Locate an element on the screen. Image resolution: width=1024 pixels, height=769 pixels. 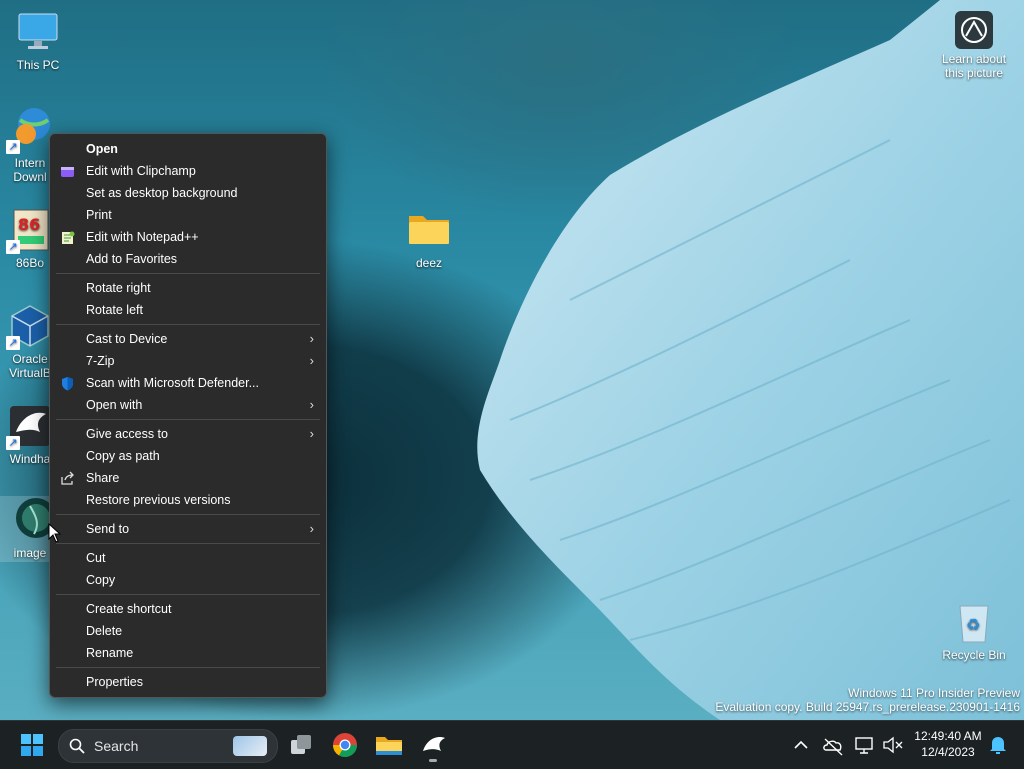
menu-item-copy-as-path: Copy as path is located at coordinates (188, 456).